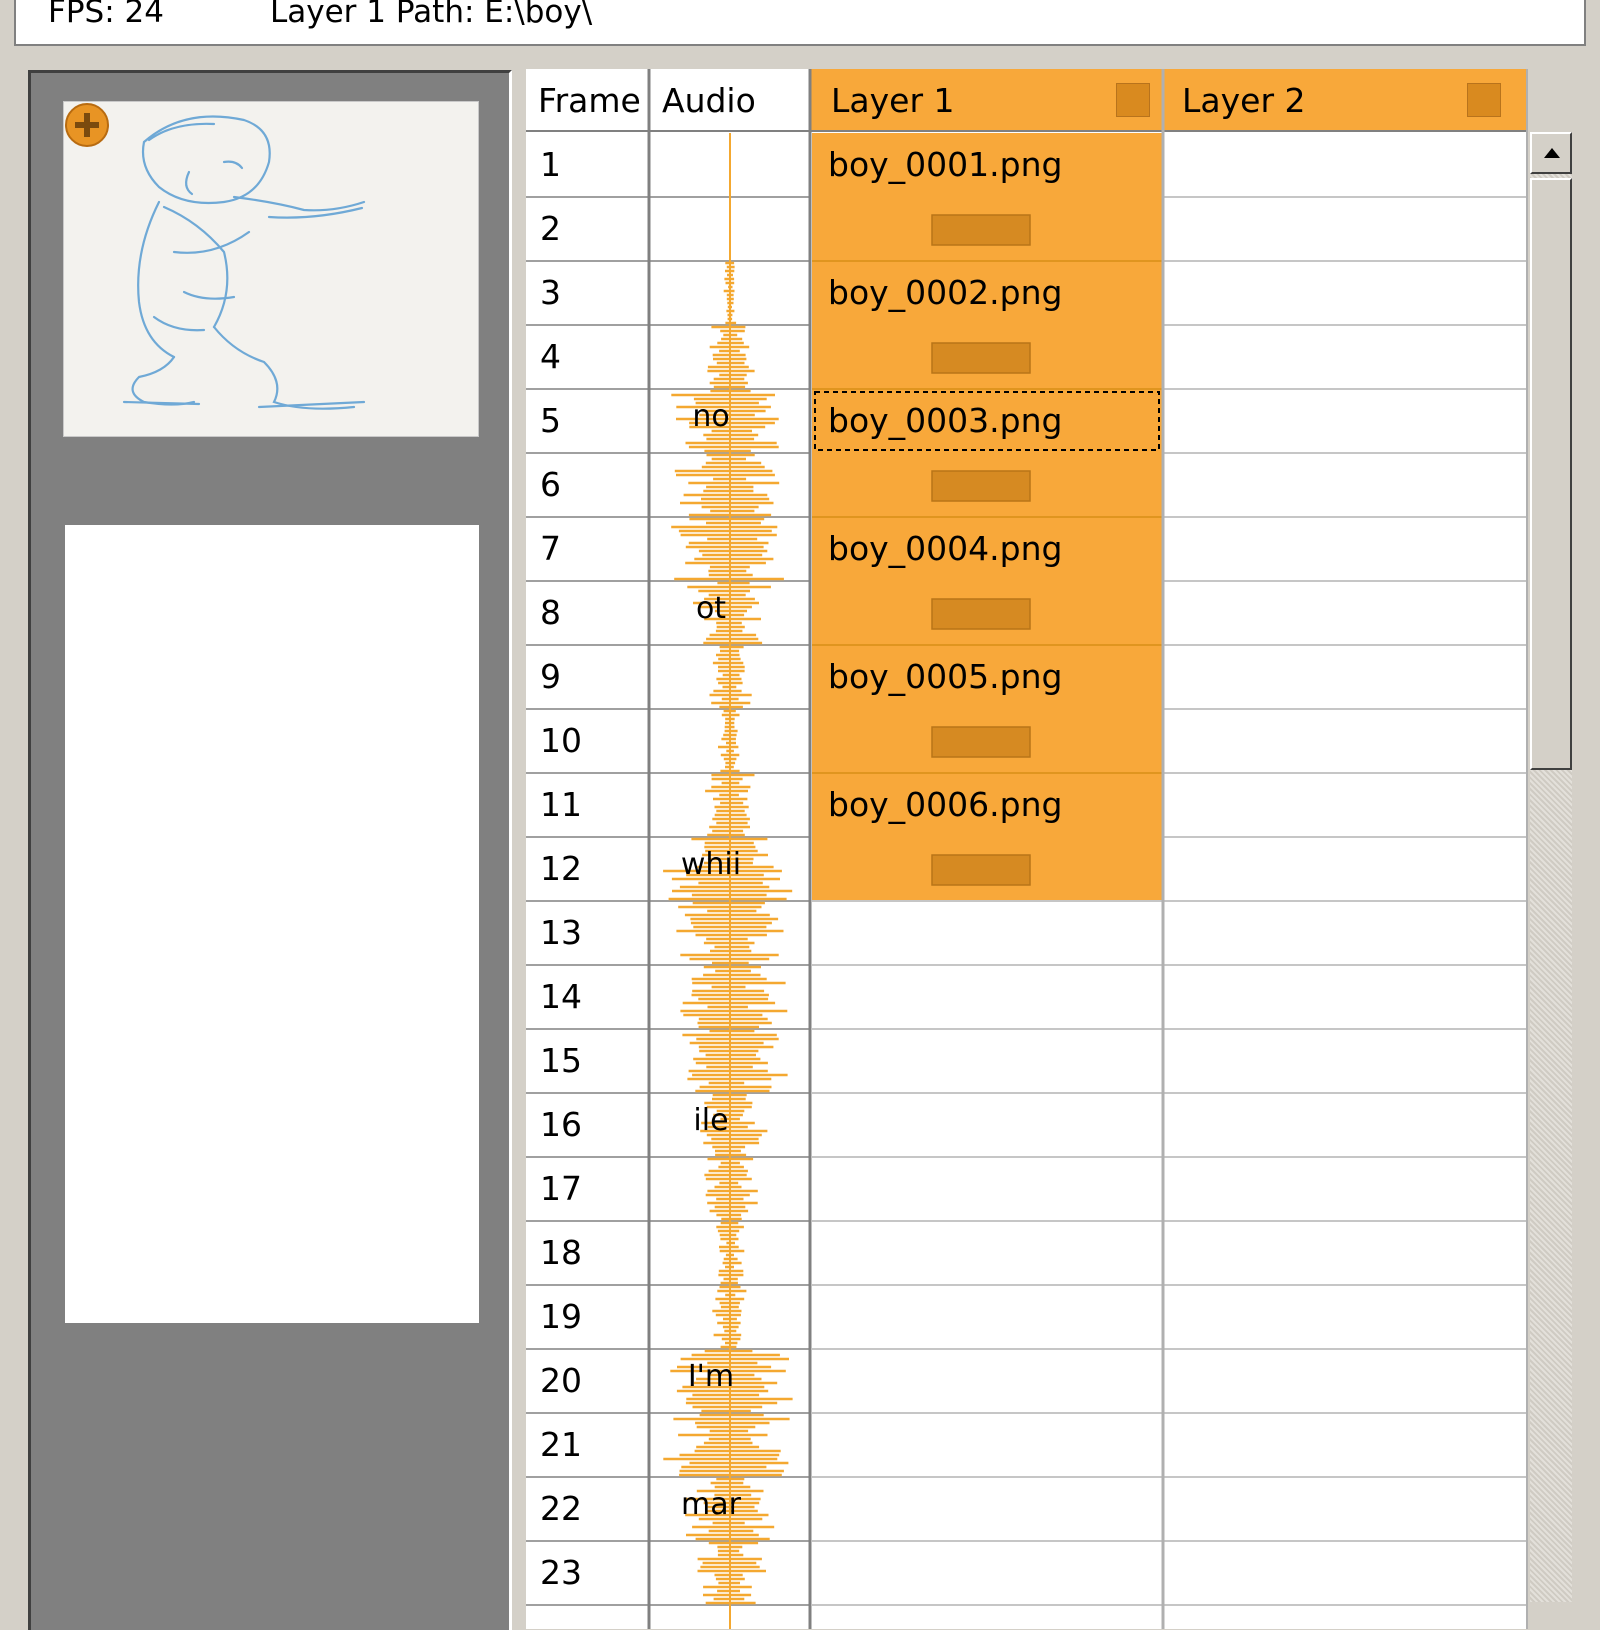 Image resolution: width=1600 pixels, height=1630 pixels. I want to click on frame-number: 1, so click(550, 165).